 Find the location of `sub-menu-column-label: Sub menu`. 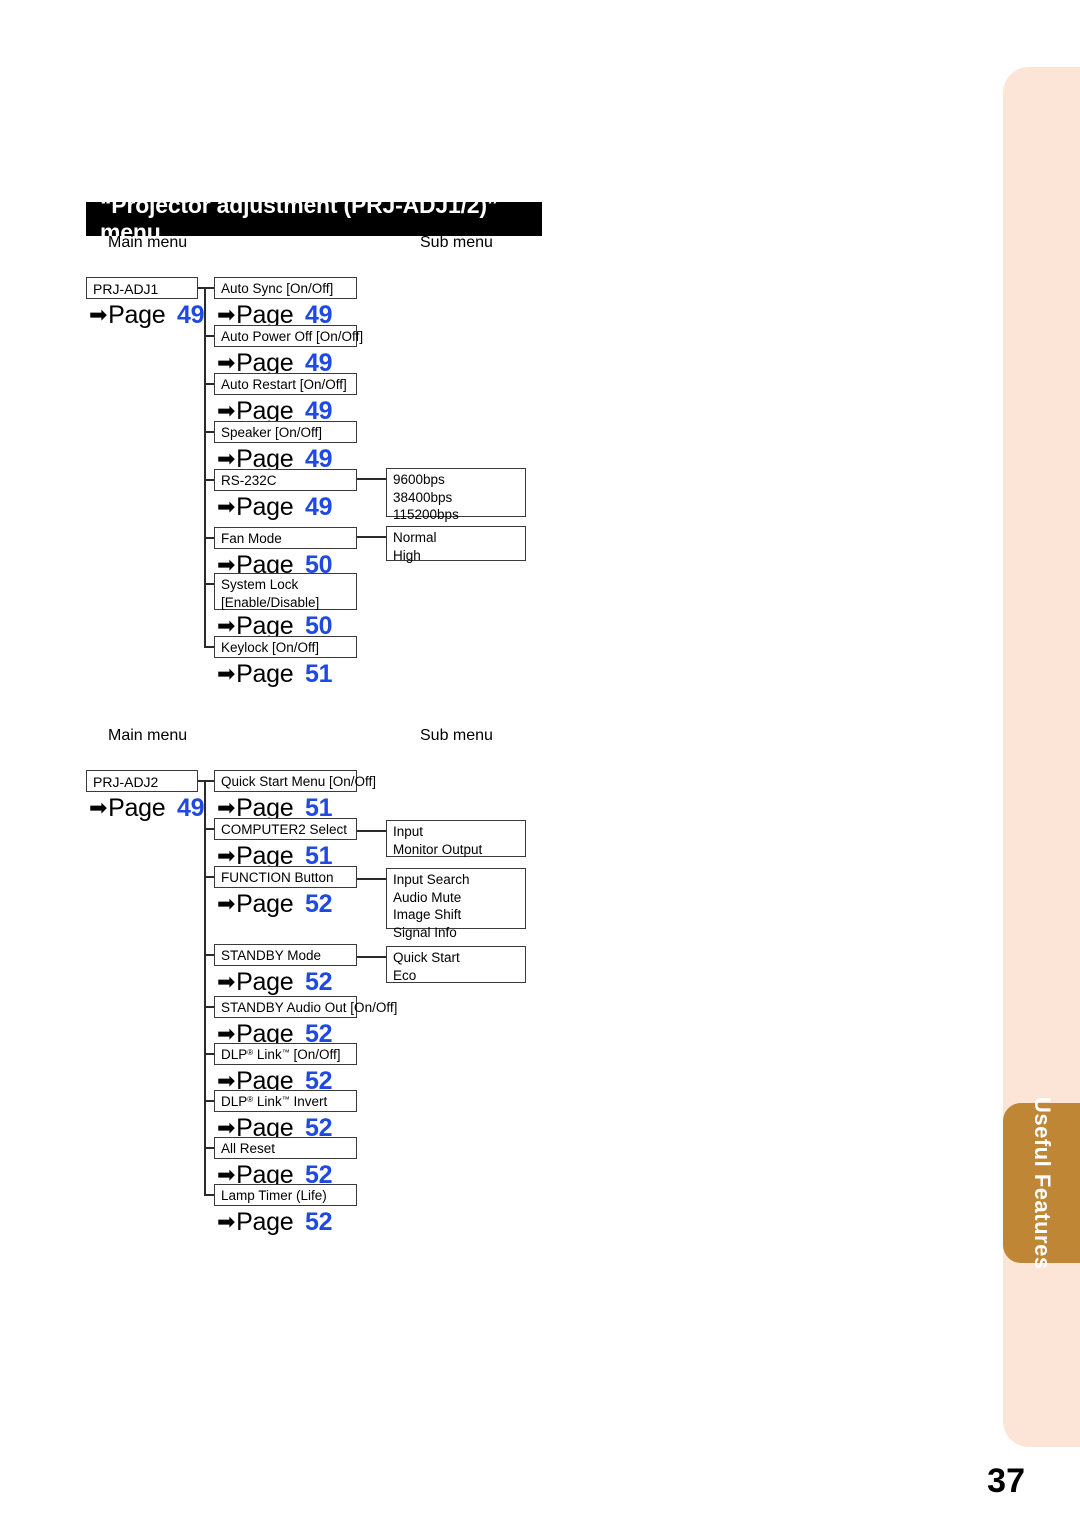

sub-menu-column-label: Sub menu is located at coordinates (456, 735).